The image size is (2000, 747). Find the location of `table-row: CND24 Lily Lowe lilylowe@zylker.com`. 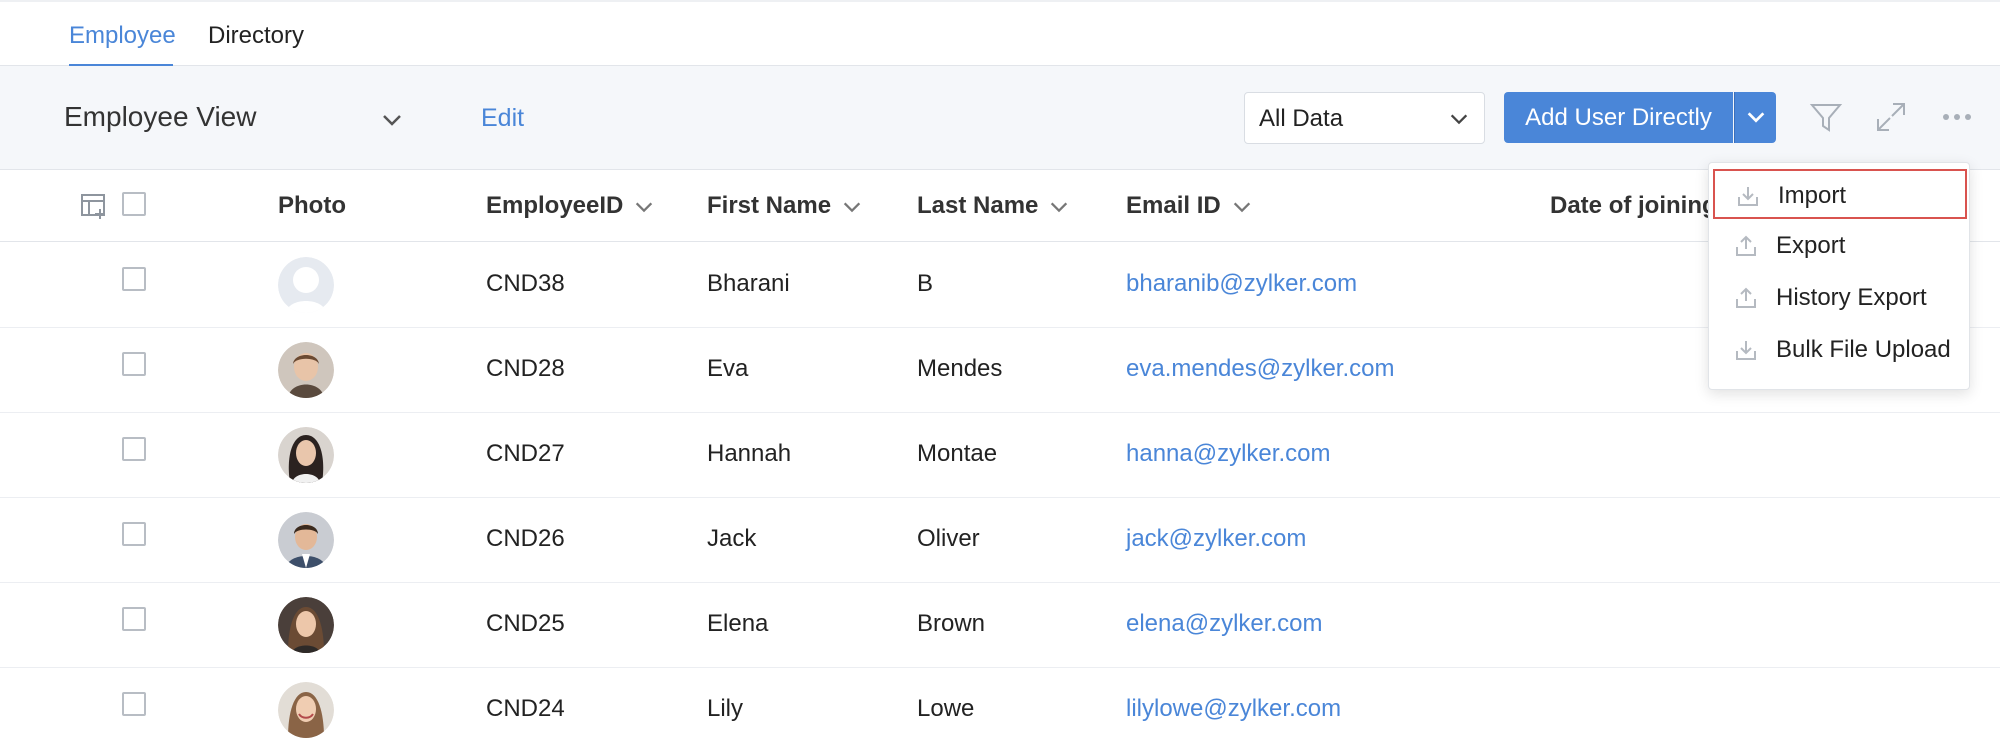

table-row: CND24 Lily Lowe lilylowe@zylker.com is located at coordinates (1000, 707).